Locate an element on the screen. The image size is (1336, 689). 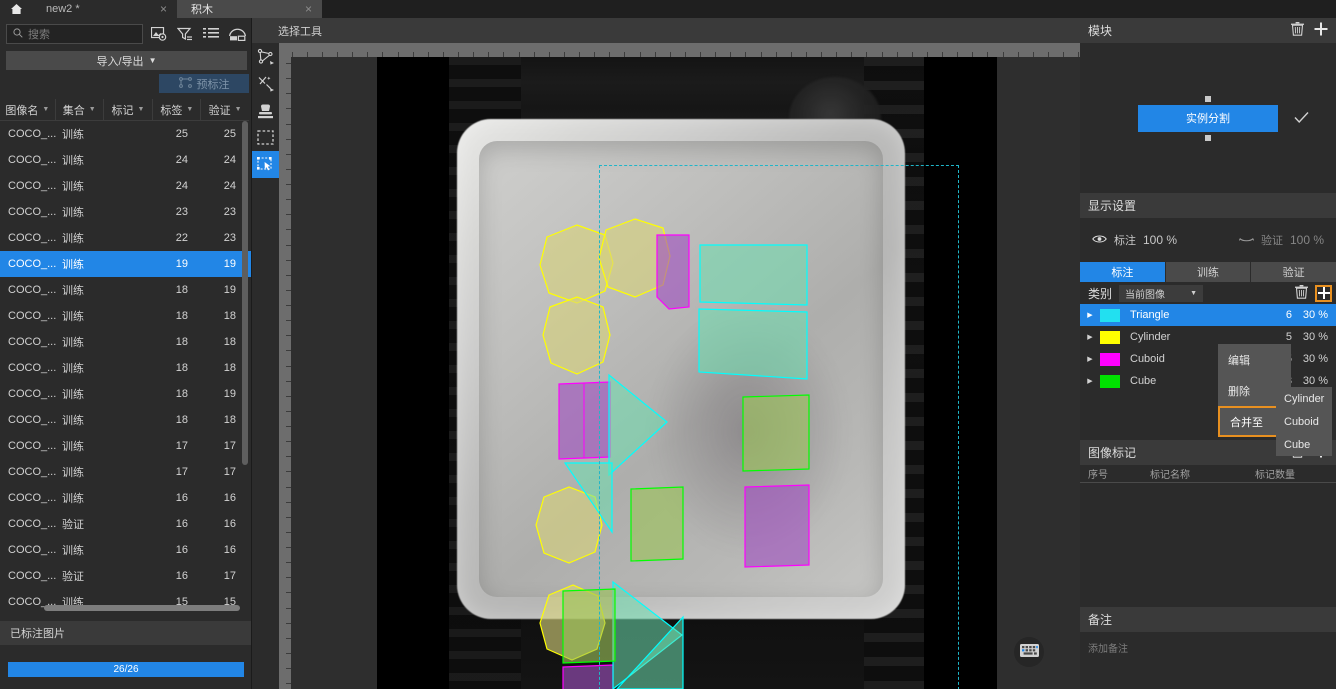
merge-to-submenu: Cylinder Cuboid Cube is located at coordinates (1304, 421).